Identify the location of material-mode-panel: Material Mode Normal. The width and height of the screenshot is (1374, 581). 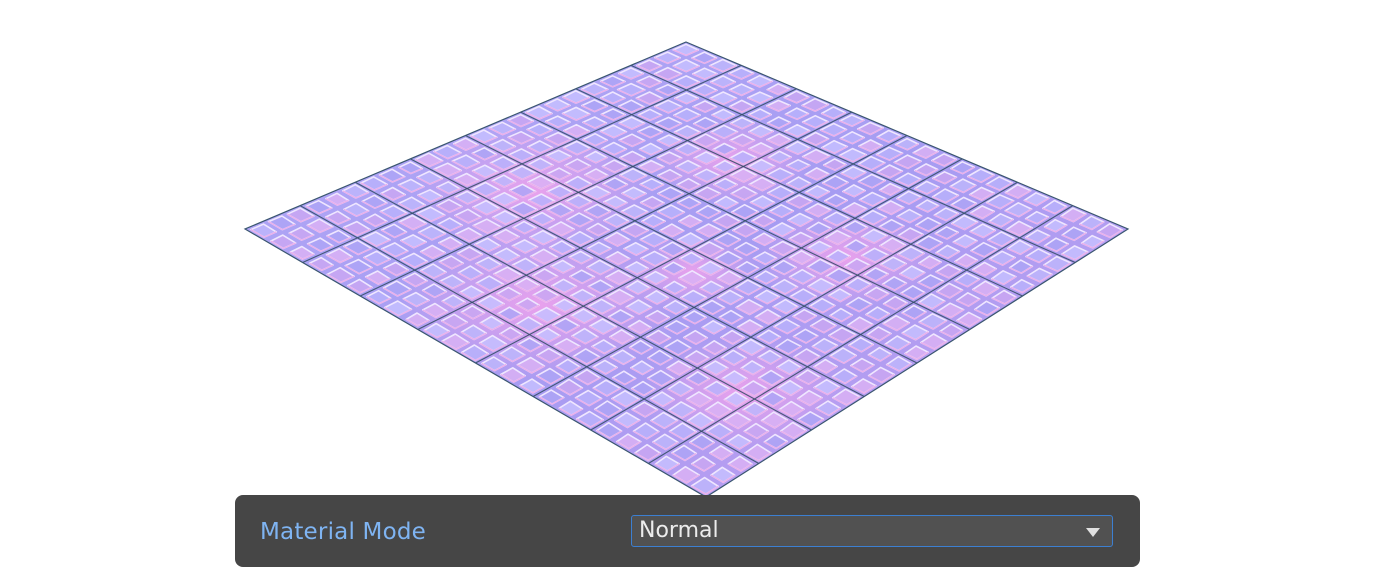
(687, 531).